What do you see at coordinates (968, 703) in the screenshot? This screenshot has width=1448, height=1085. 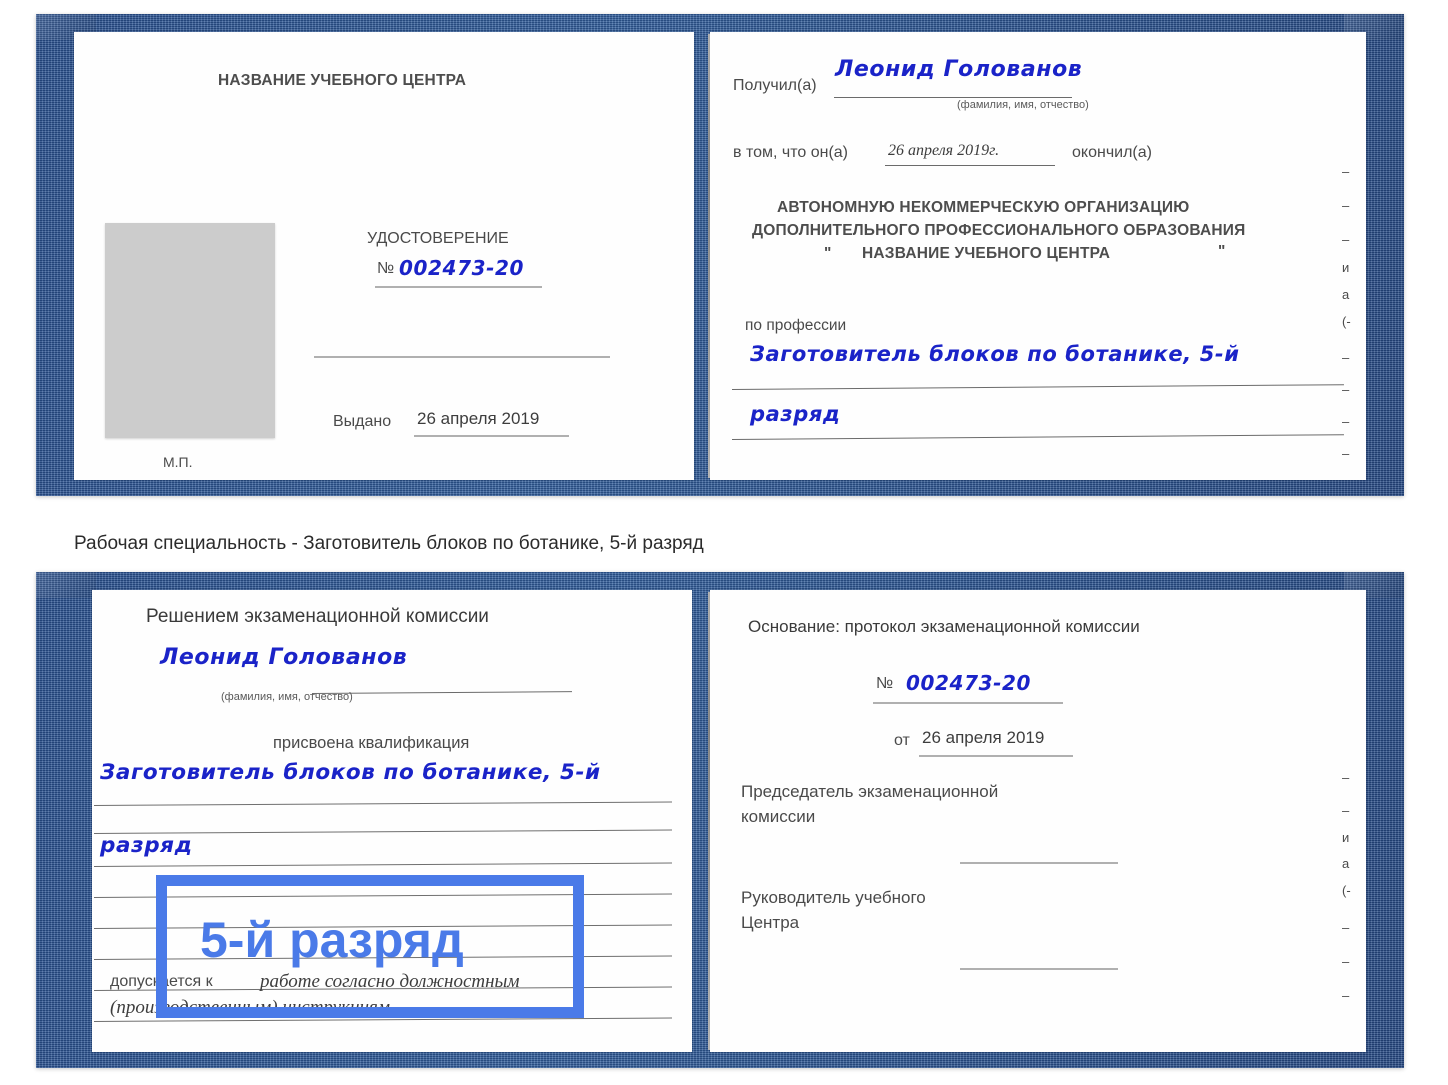 I see `cert-bottom-number-rule` at bounding box center [968, 703].